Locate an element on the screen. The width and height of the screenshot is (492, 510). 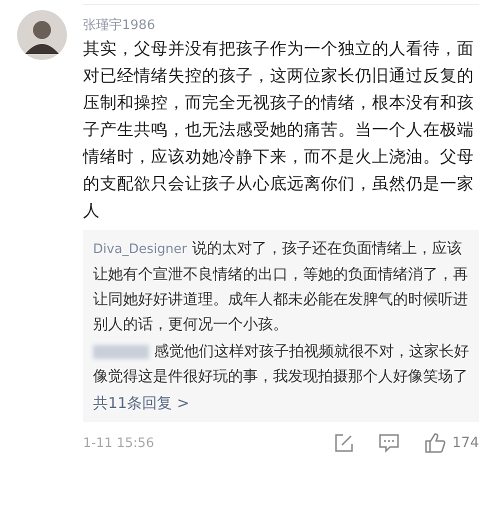
thumbs-up-icon is located at coordinates (435, 443).